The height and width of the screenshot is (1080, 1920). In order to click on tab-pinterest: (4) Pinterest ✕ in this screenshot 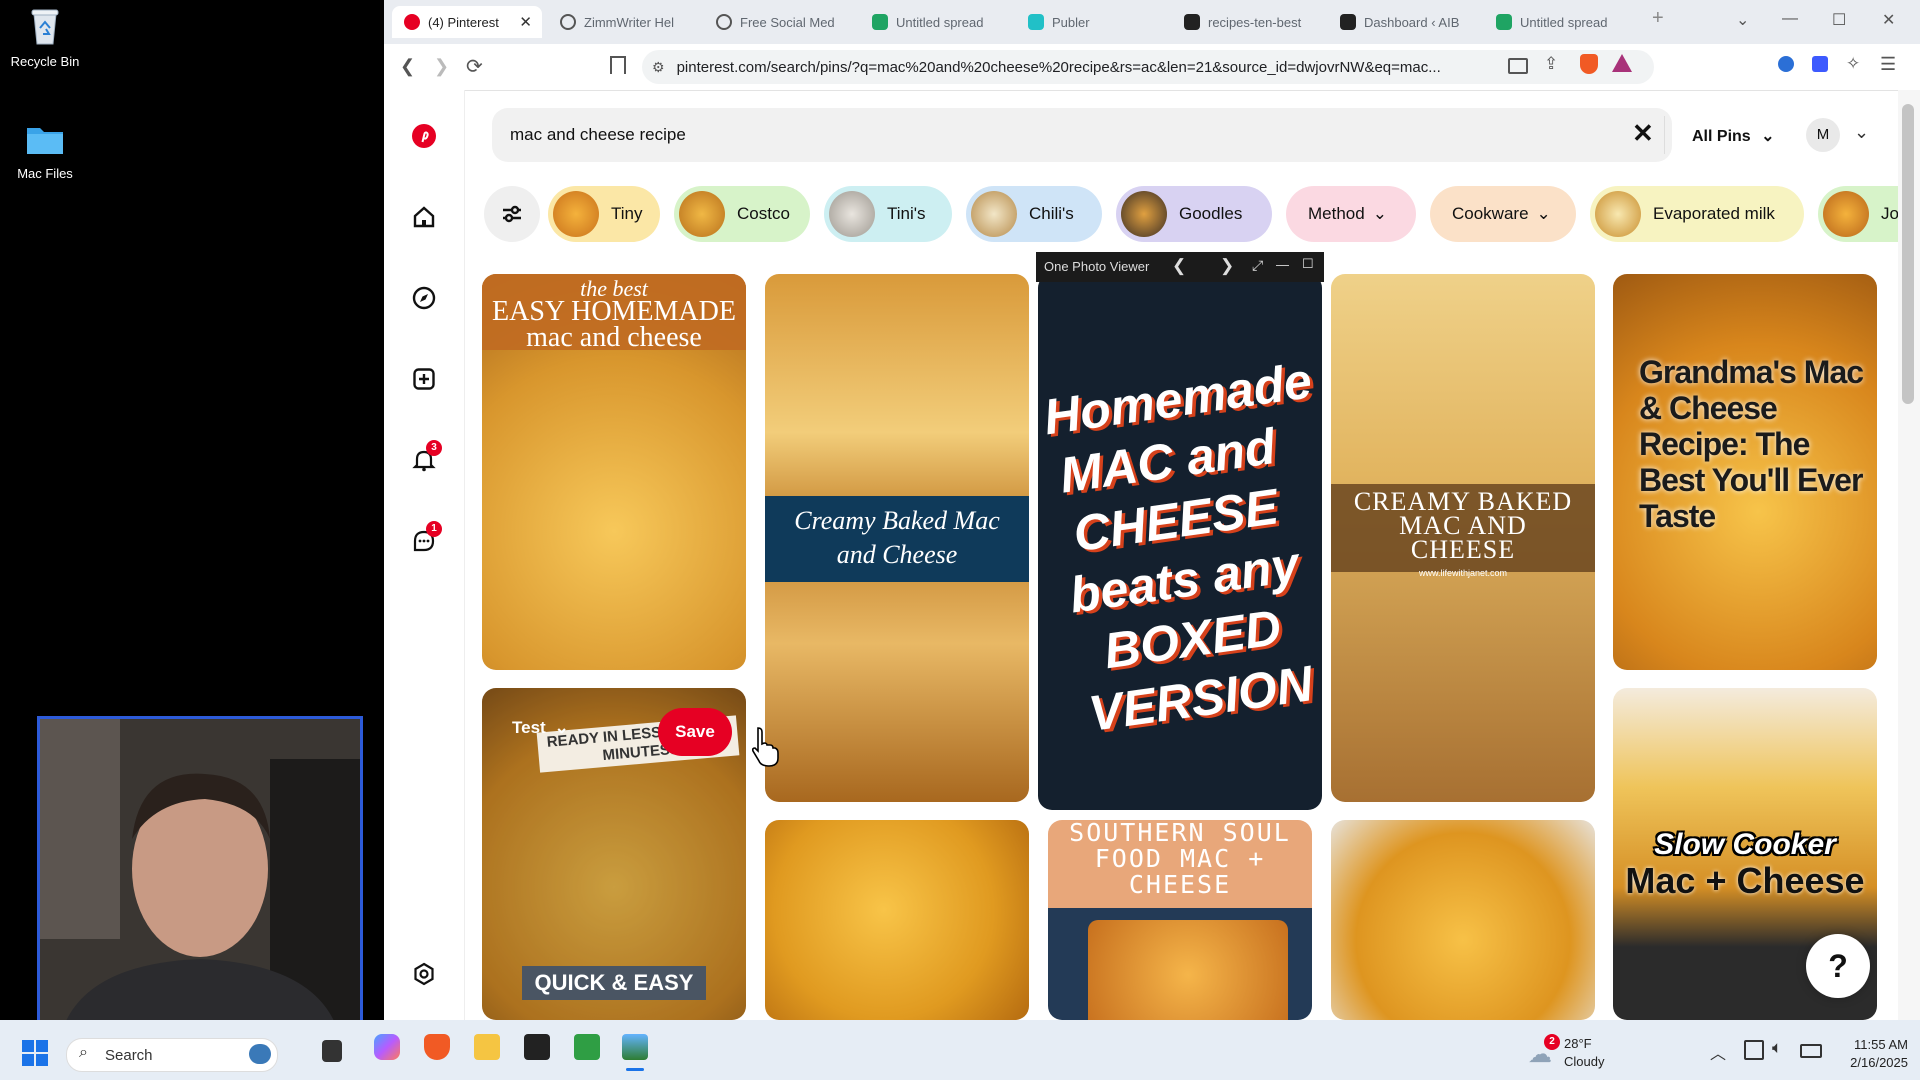, I will do `click(467, 22)`.